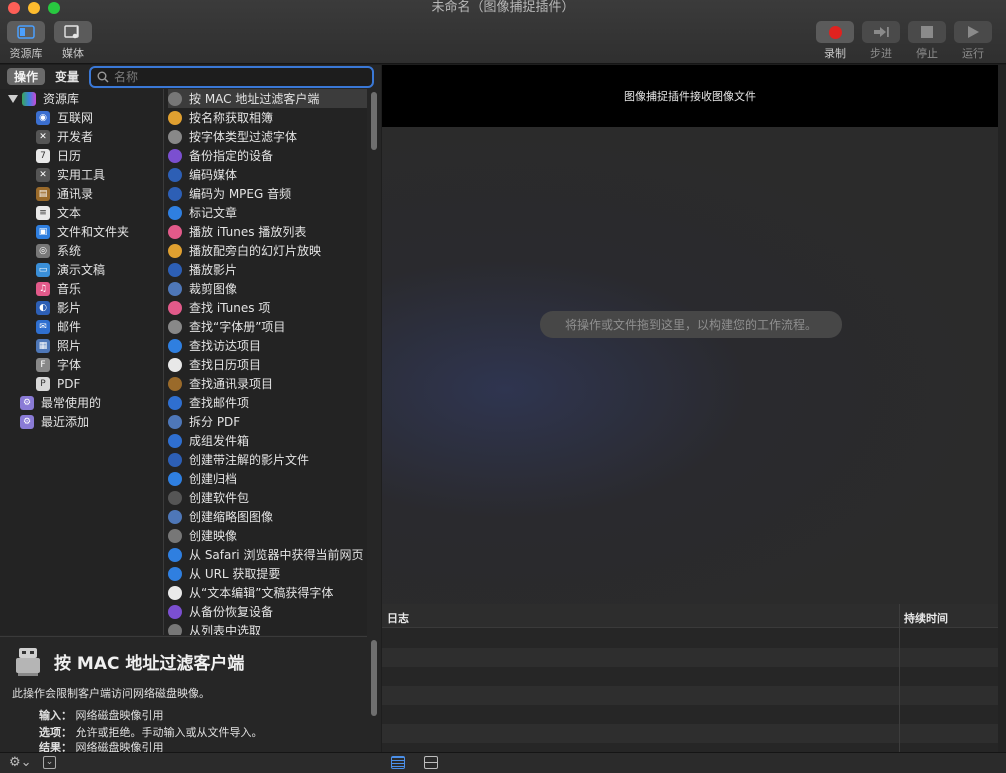 Image resolution: width=1006 pixels, height=773 pixels. I want to click on stop-button, so click(927, 32).